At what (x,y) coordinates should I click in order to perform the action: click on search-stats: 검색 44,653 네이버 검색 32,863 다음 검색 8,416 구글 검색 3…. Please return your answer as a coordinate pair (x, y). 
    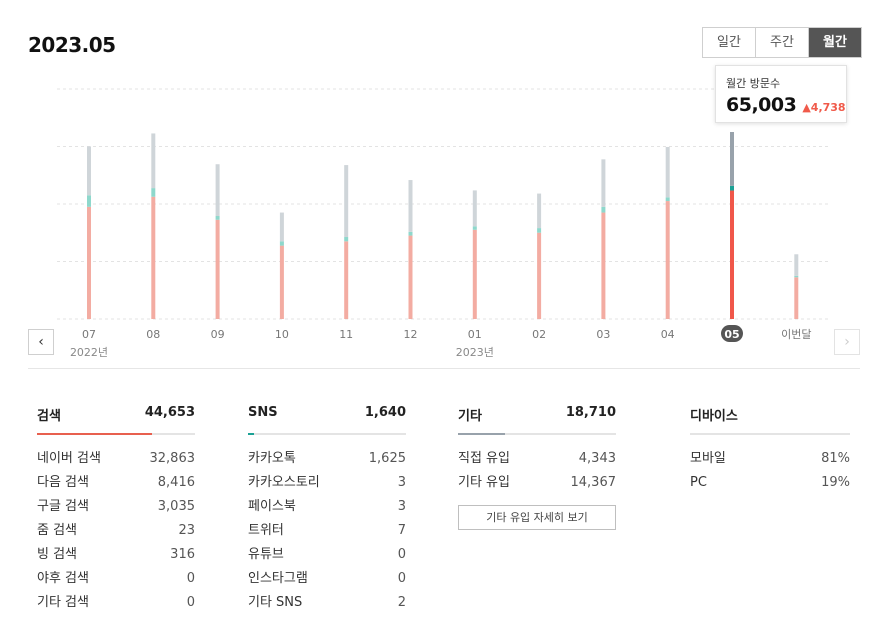
    Looking at the image, I should click on (116, 510).